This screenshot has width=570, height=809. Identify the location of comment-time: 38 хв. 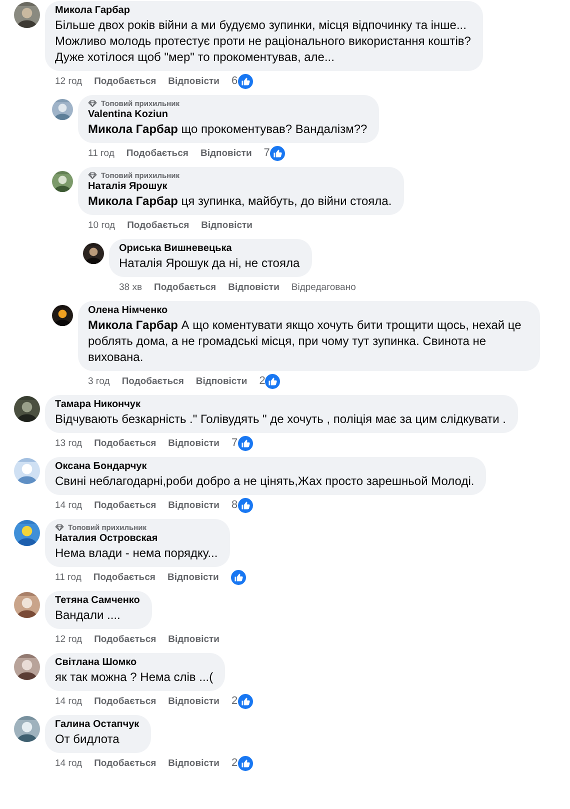
(130, 287).